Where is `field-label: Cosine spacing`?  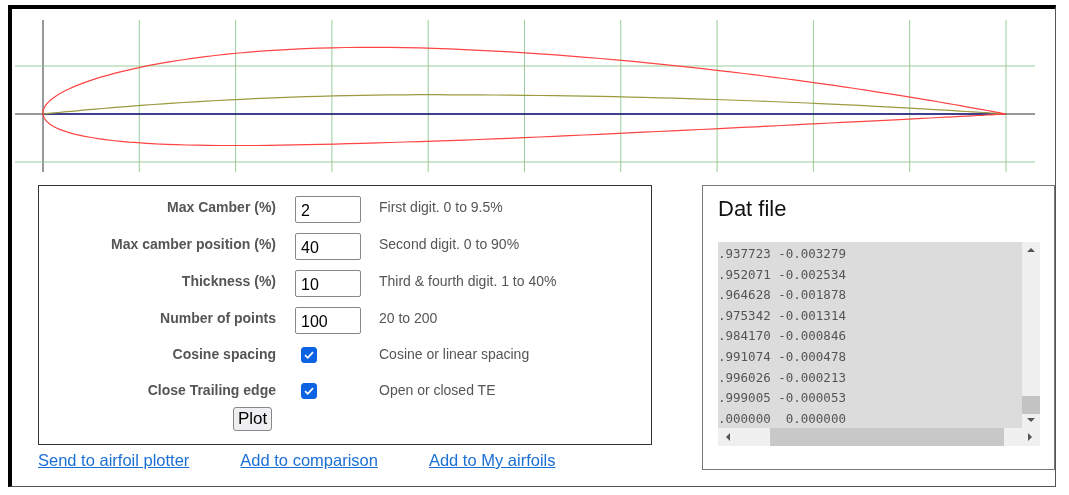
field-label: Cosine spacing is located at coordinates (223, 354).